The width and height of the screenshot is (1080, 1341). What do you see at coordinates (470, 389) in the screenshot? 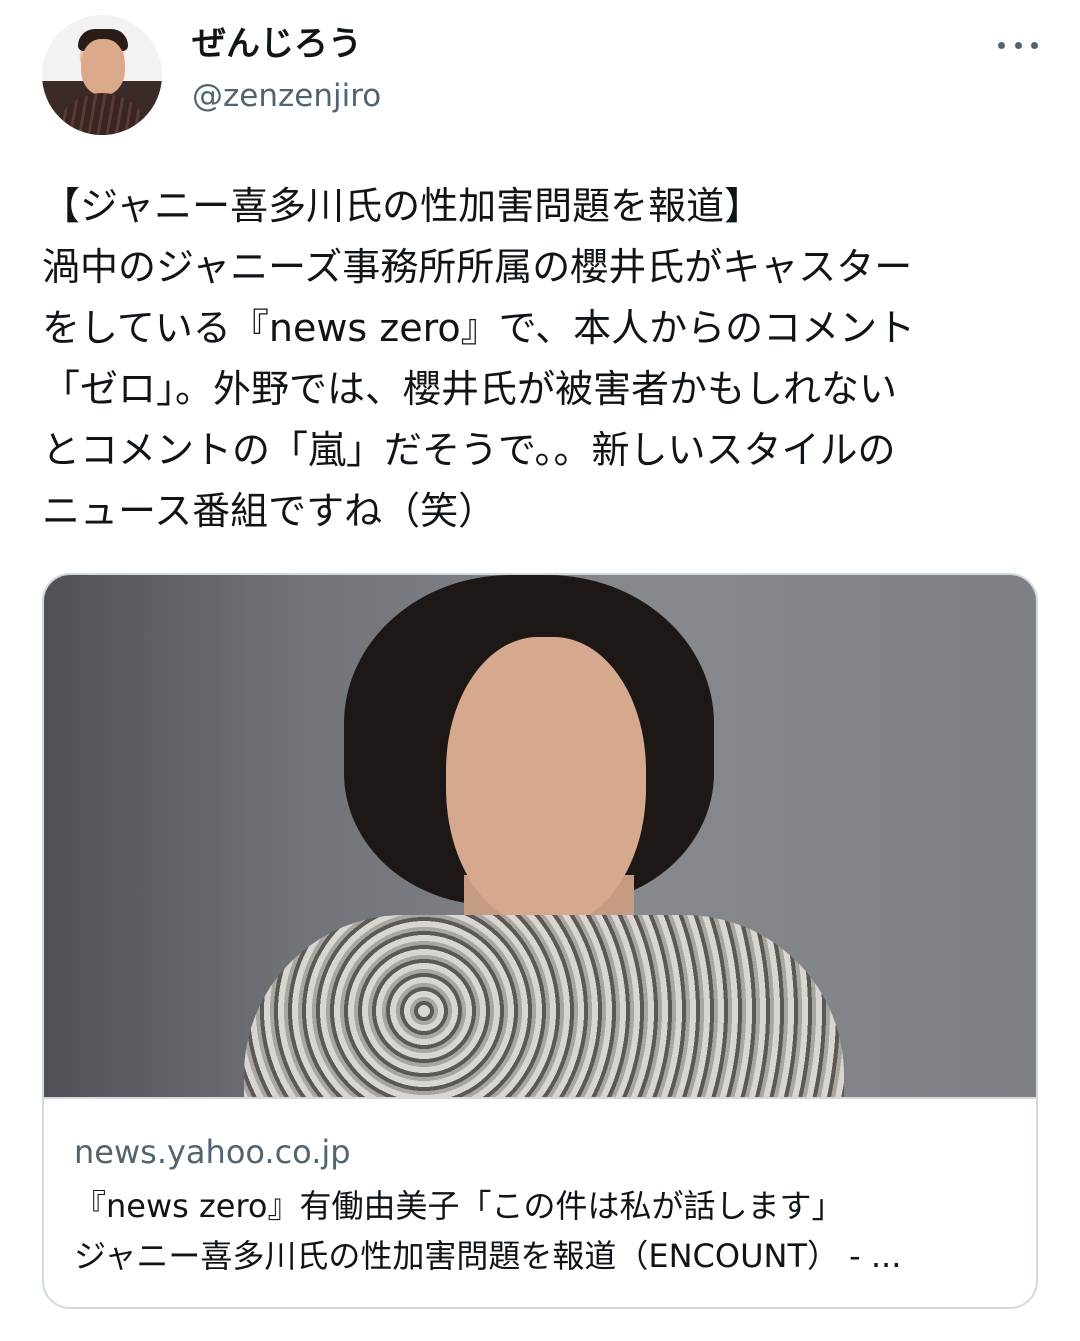
I see `tweet-text-line: 「ゼロ」。外野では、櫻井氏が被害者かもしれない` at bounding box center [470, 389].